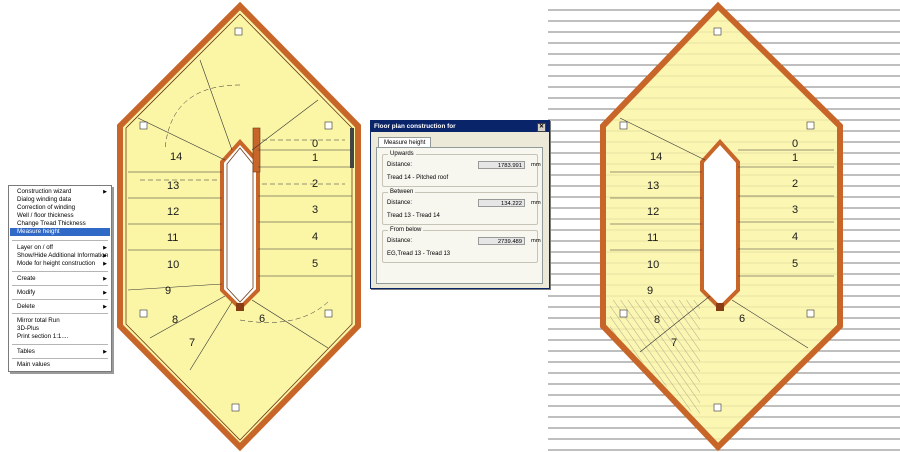 This screenshot has height=452, width=900. What do you see at coordinates (406, 230) in the screenshot?
I see `group-title: From below` at bounding box center [406, 230].